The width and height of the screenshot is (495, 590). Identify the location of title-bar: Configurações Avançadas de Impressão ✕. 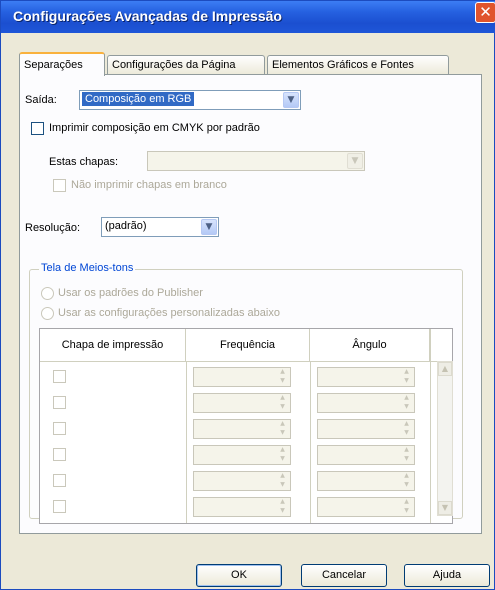
(248, 17).